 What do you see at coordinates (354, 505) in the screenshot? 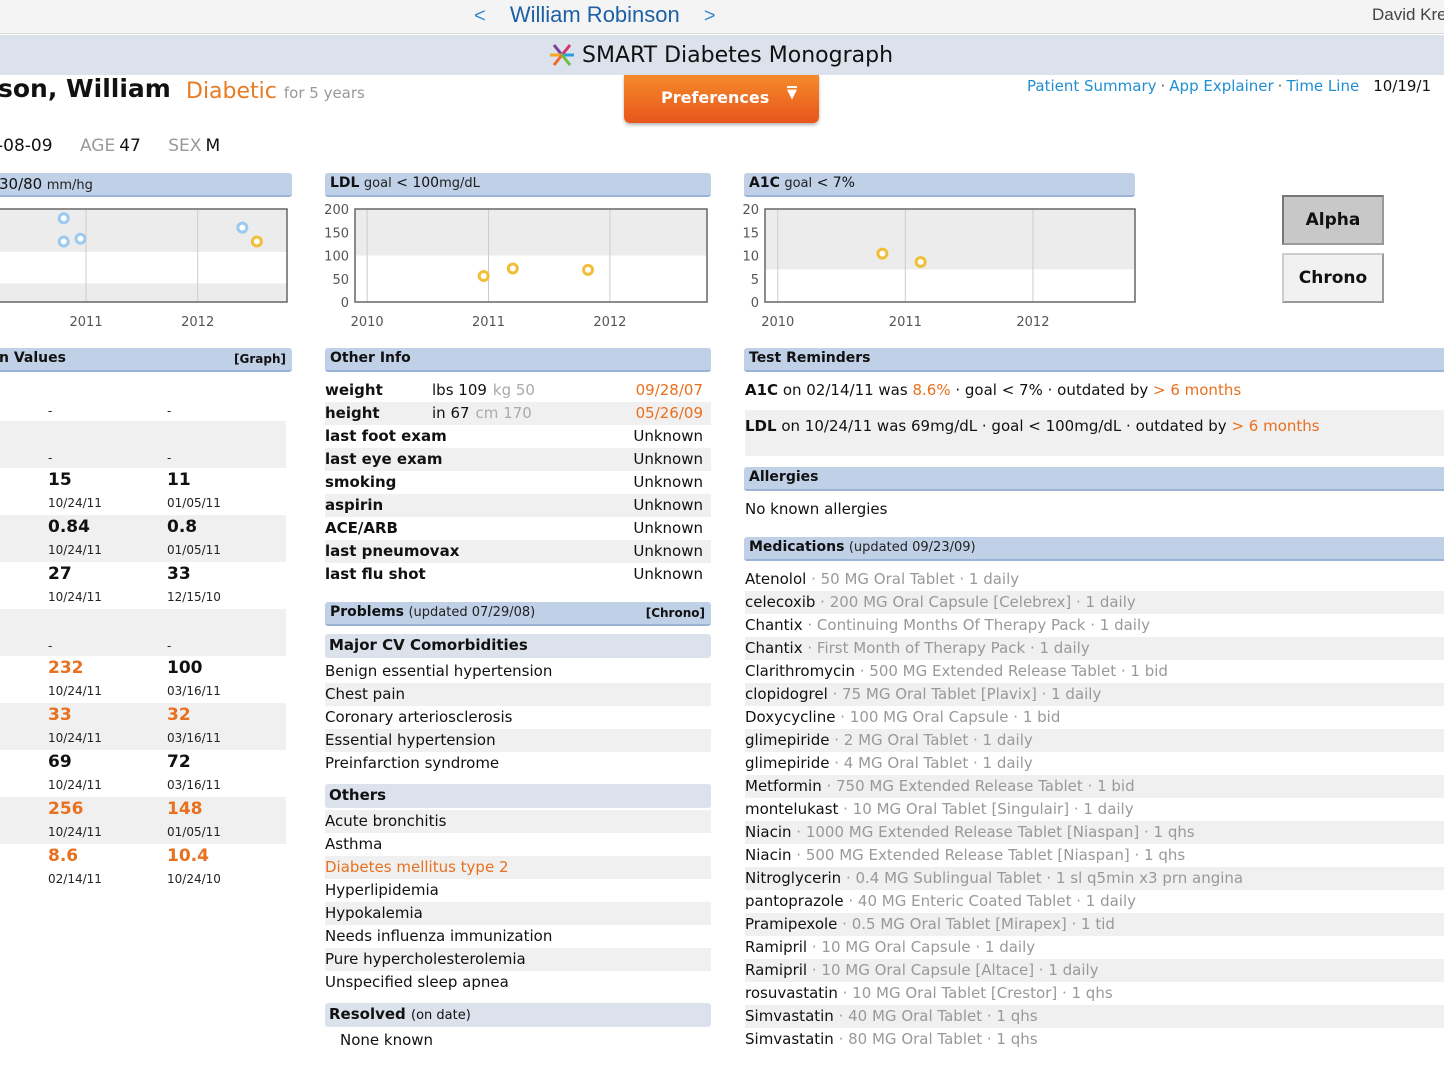
I see `other-info-key: aspirin` at bounding box center [354, 505].